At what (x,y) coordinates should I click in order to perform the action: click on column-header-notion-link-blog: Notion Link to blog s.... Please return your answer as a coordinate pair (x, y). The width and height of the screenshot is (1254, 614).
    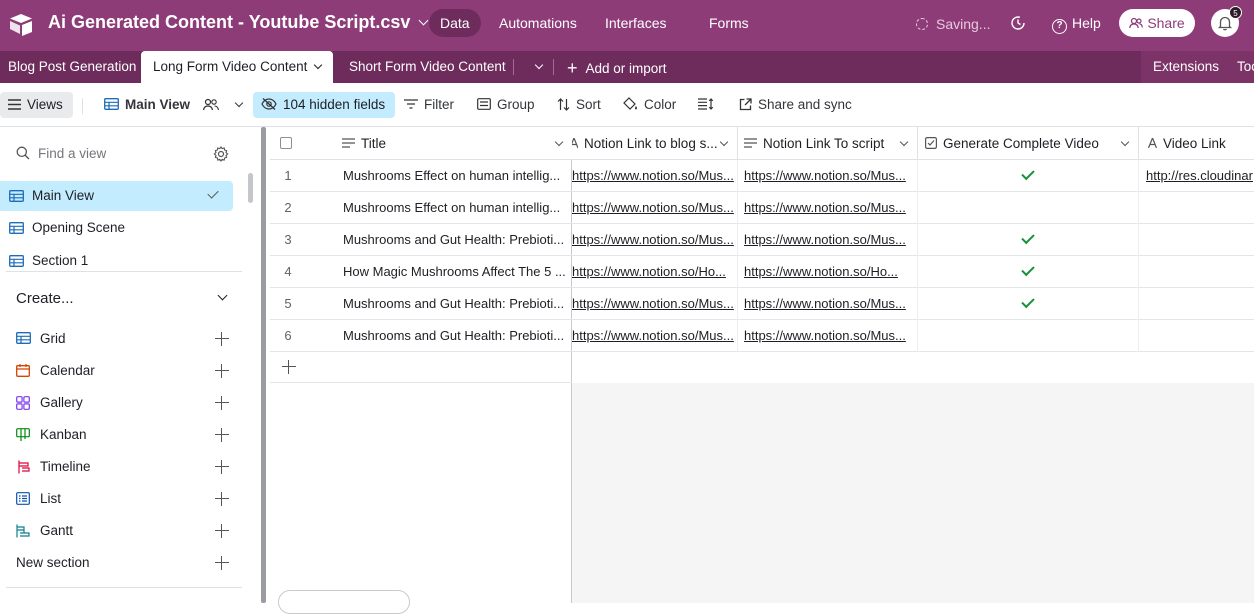
    Looking at the image, I should click on (655, 143).